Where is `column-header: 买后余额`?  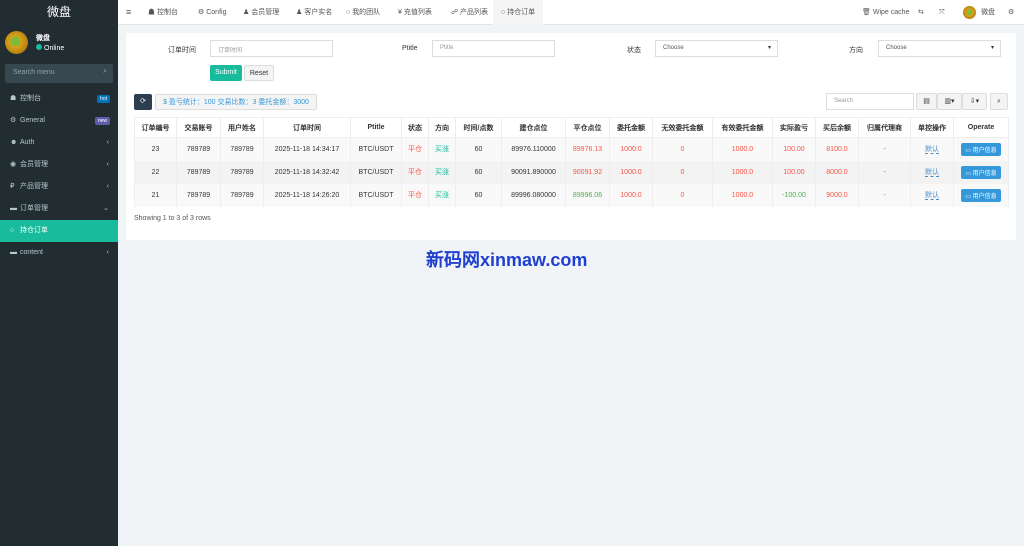 column-header: 买后余额 is located at coordinates (837, 127).